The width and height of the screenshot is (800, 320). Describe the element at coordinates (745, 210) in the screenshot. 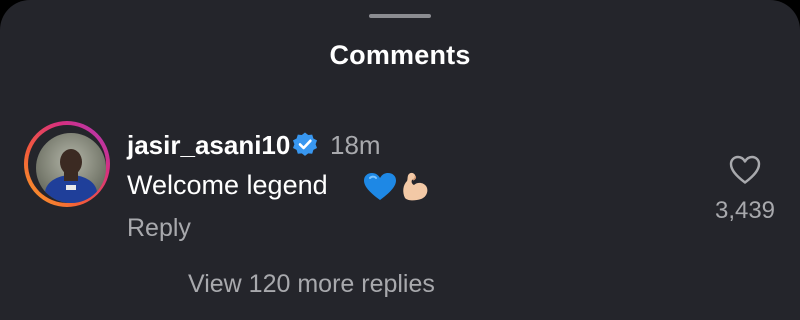

I see `like-count: 3,439` at that location.